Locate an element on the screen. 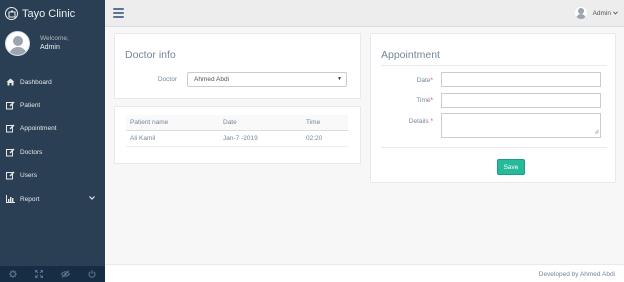 Image resolution: width=624 pixels, height=282 pixels. sidebar-item-dashboard: Dashboard is located at coordinates (52, 82).